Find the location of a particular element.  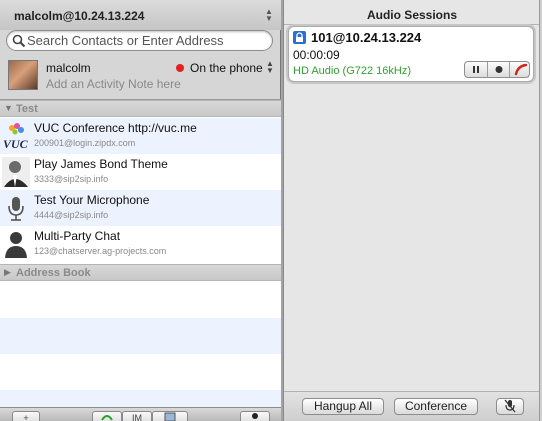

session-duration: 00:00:09 is located at coordinates (316, 55).